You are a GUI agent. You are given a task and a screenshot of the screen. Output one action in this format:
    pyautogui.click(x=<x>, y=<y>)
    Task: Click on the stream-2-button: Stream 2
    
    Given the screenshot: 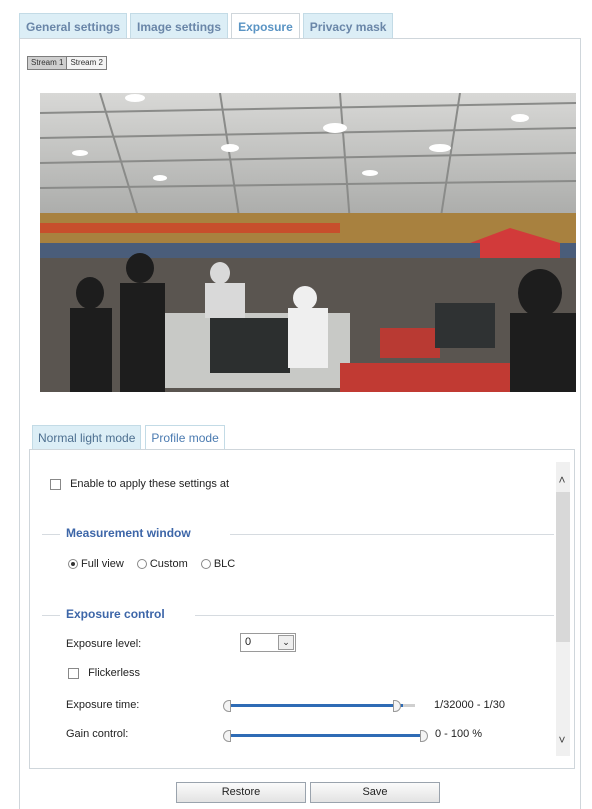 What is the action you would take?
    pyautogui.click(x=86, y=63)
    